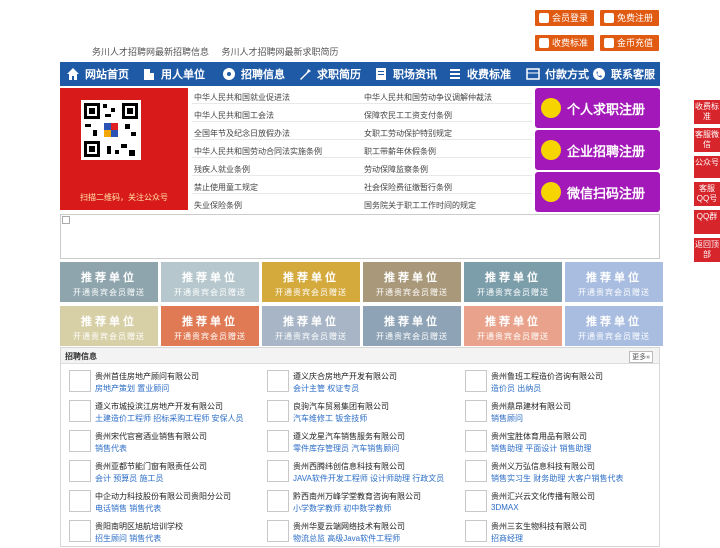 The height and width of the screenshot is (548, 720). Describe the element at coordinates (128, 538) in the screenshot. I see `job-positions: 招生顾问 销售代表` at that location.